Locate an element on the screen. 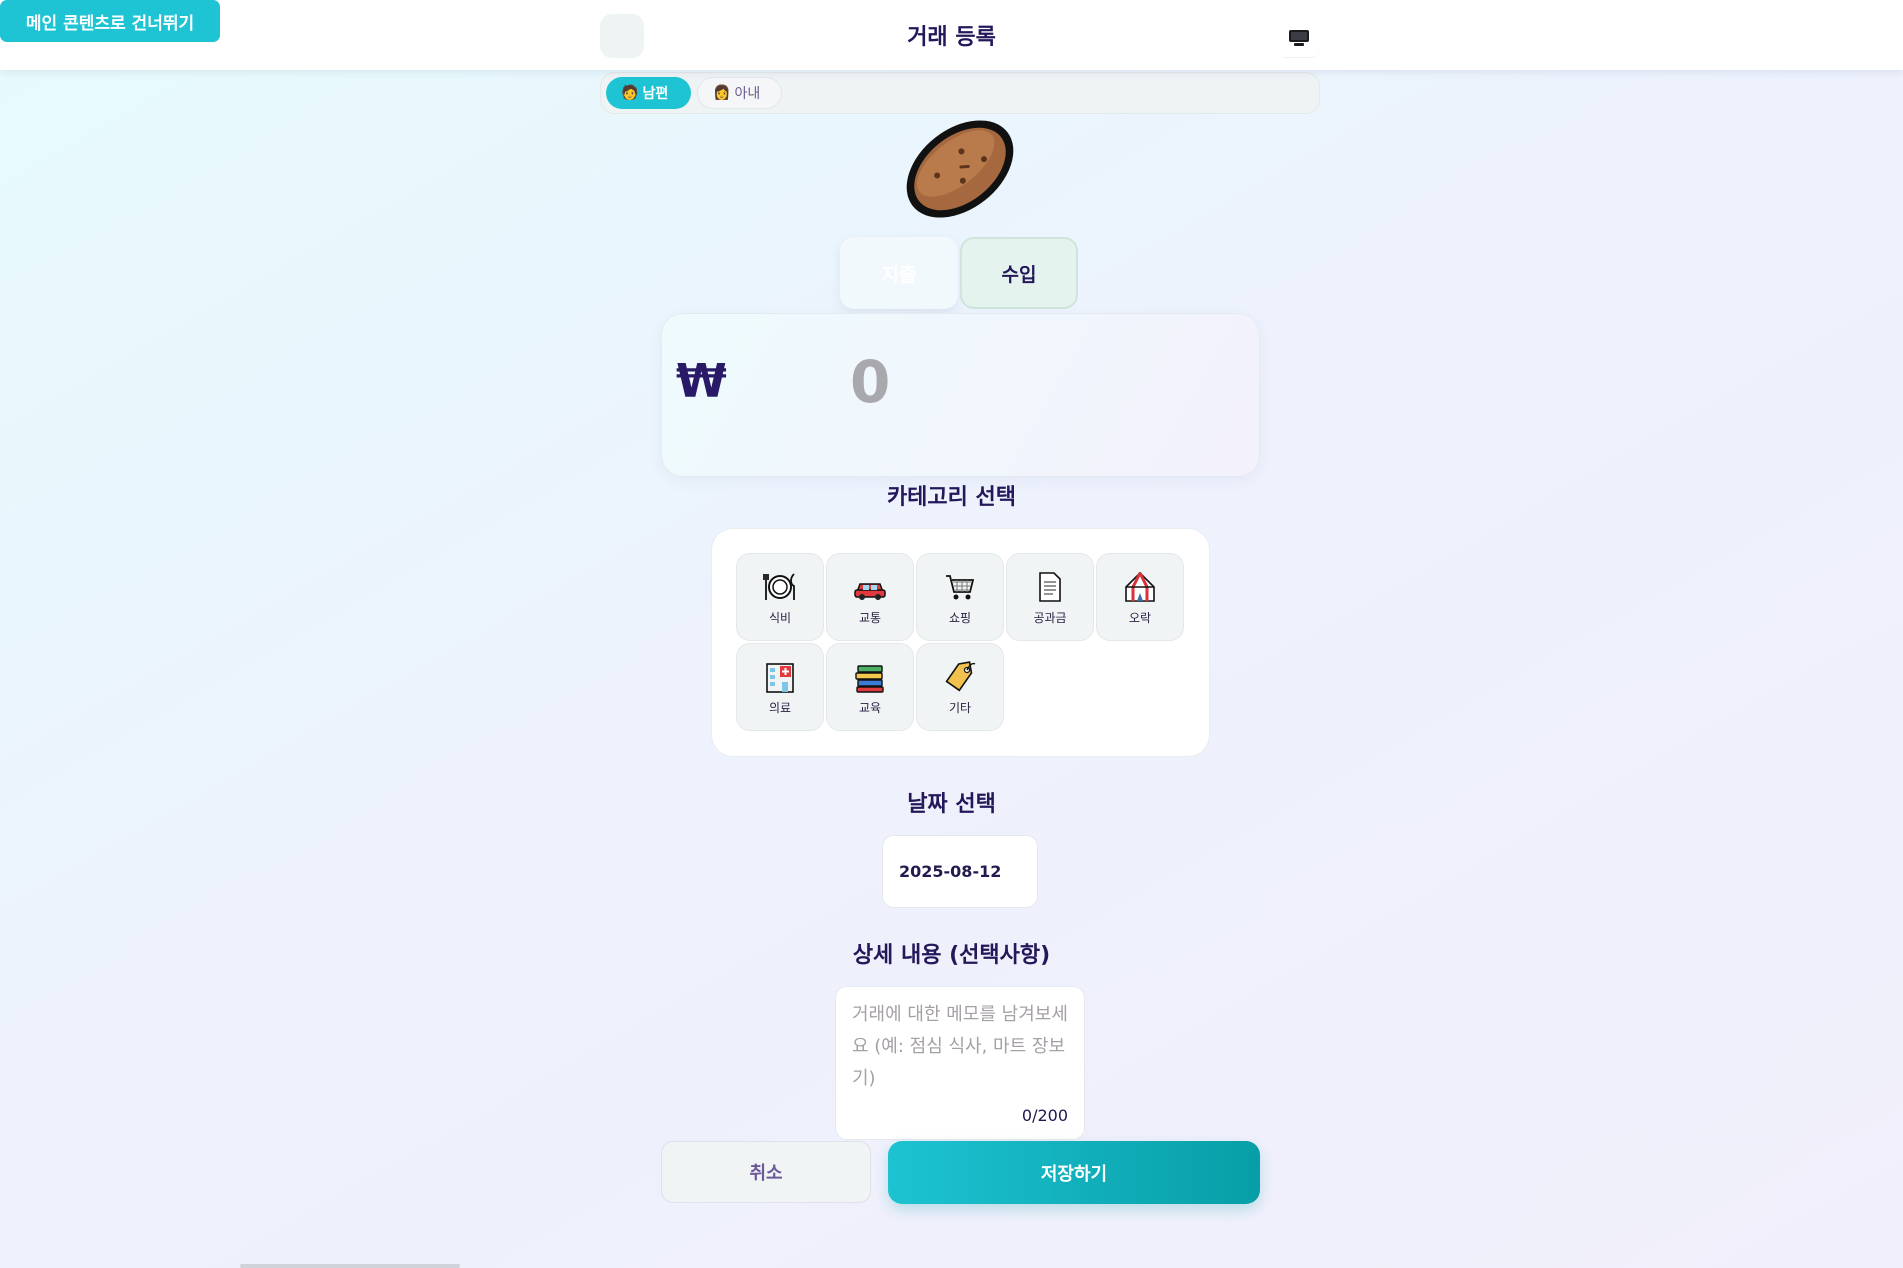  category-education: 교육 is located at coordinates (870, 687).